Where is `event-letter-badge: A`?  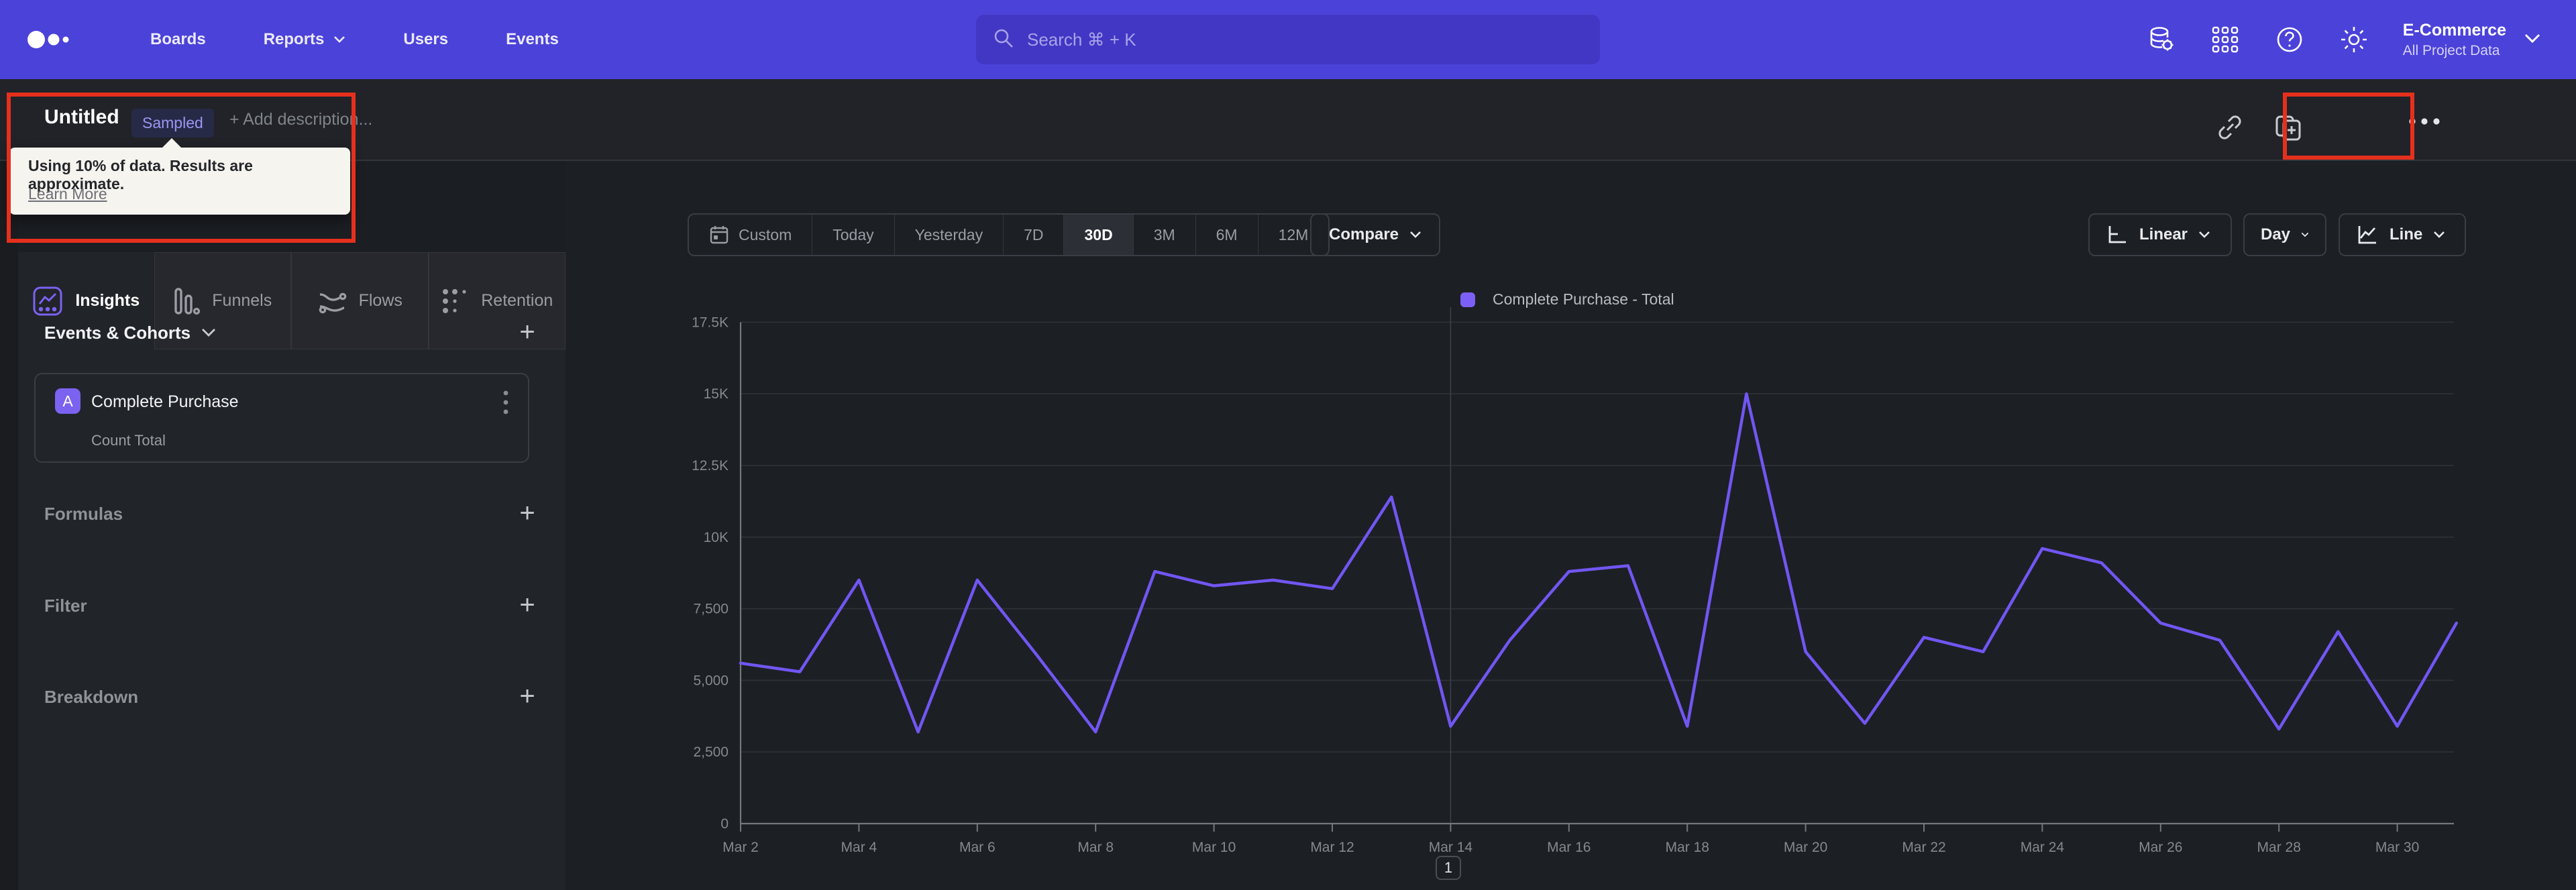 event-letter-badge: A is located at coordinates (67, 401).